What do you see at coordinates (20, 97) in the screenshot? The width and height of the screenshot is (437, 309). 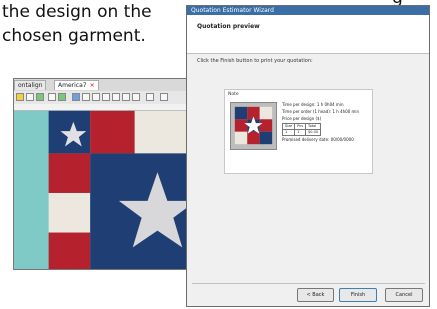 I see `folder-icon` at bounding box center [20, 97].